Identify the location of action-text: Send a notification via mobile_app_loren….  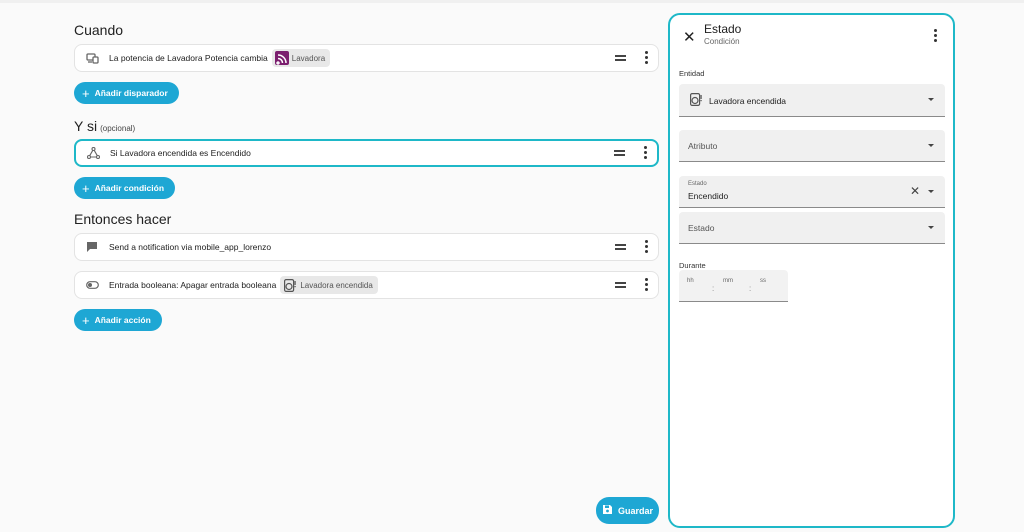
(190, 247).